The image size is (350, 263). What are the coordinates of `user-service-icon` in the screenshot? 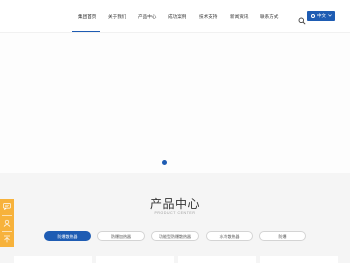 It's located at (7, 223).